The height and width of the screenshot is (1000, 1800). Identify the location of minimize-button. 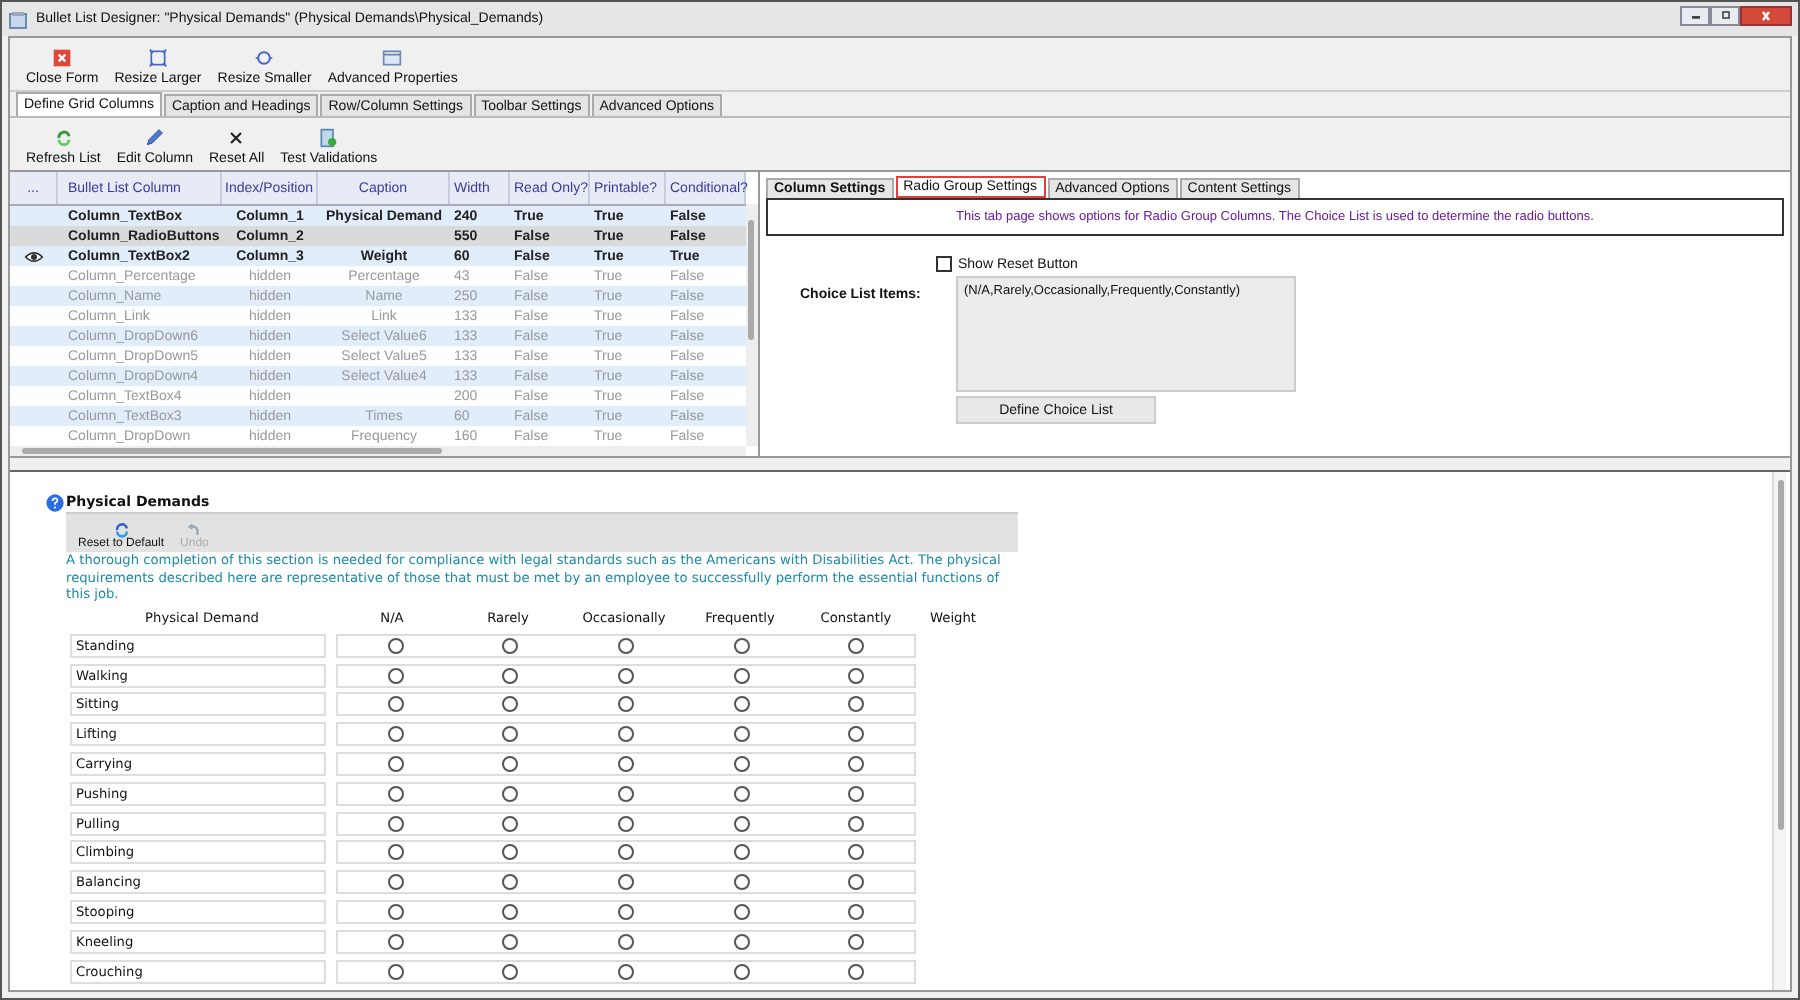
(1695, 15).